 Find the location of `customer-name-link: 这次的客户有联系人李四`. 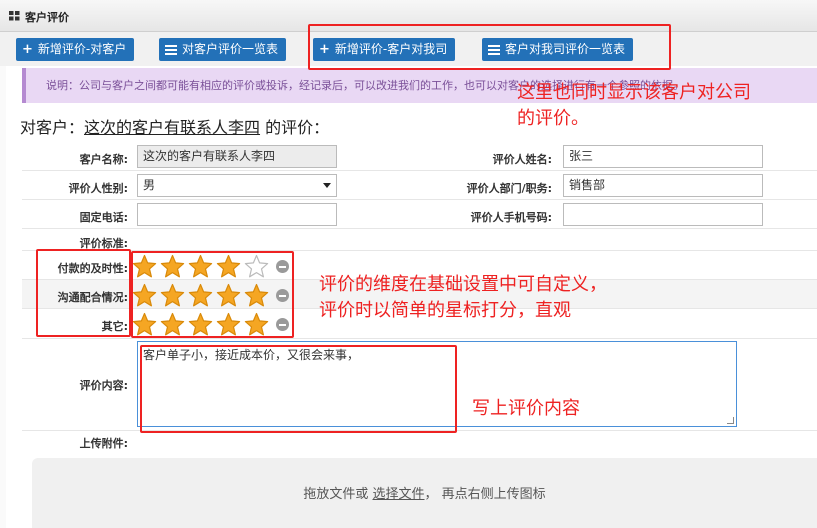

customer-name-link: 这次的客户有联系人李四 is located at coordinates (172, 127).